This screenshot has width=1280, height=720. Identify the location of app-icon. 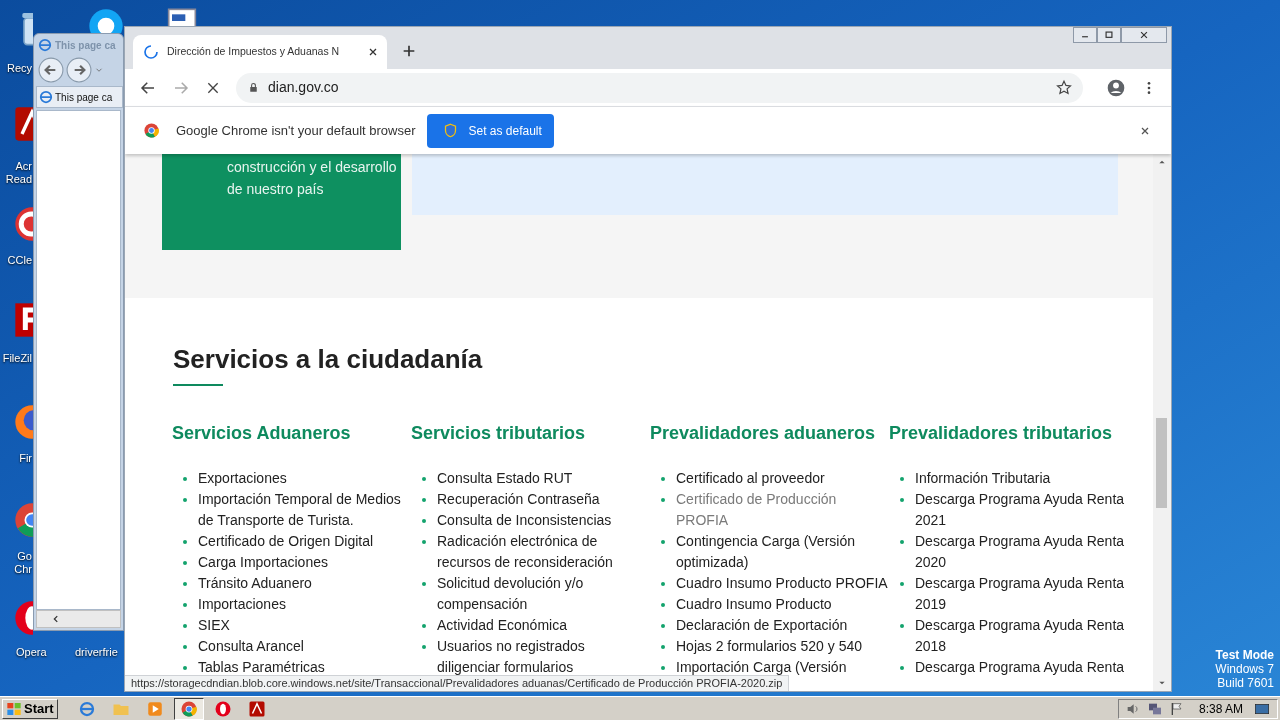
(22, 320).